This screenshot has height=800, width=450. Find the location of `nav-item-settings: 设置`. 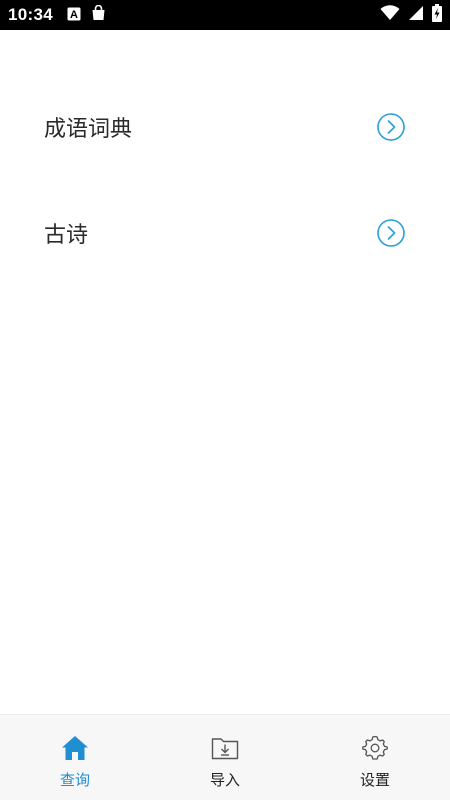

nav-item-settings: 设置 is located at coordinates (375, 757).